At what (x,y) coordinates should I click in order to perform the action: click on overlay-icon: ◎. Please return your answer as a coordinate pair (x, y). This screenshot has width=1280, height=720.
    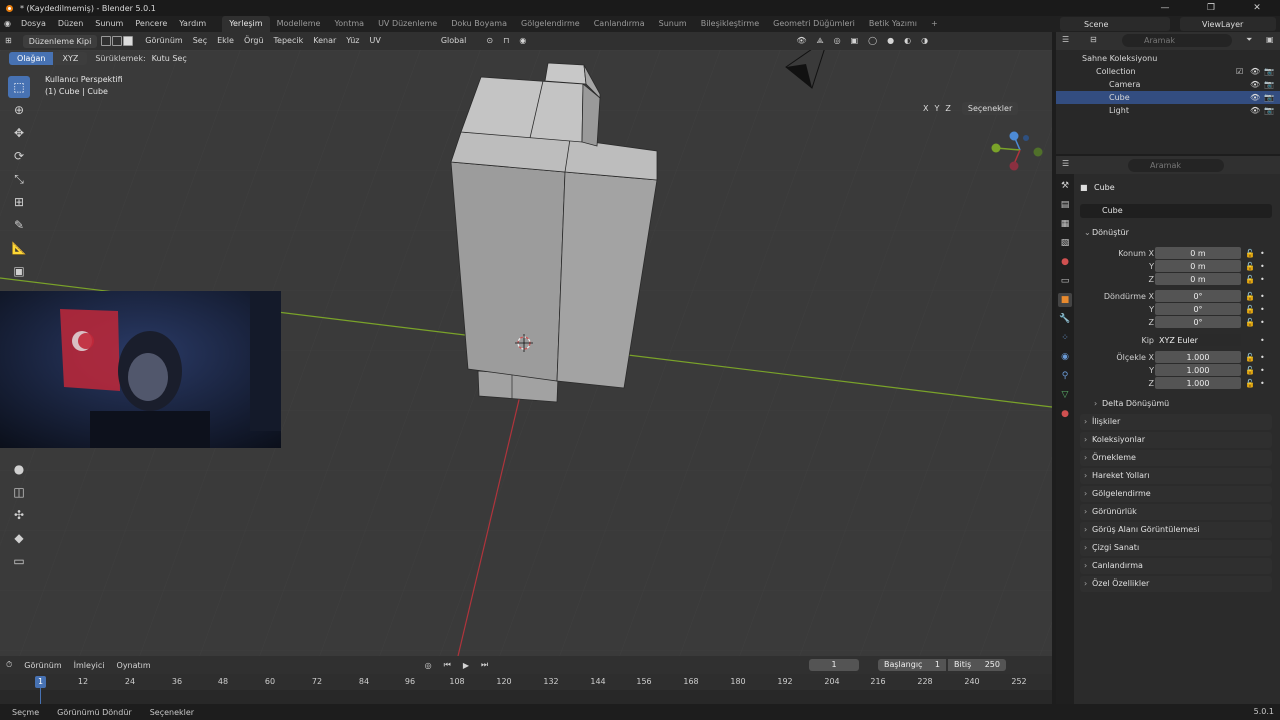
    Looking at the image, I should click on (837, 41).